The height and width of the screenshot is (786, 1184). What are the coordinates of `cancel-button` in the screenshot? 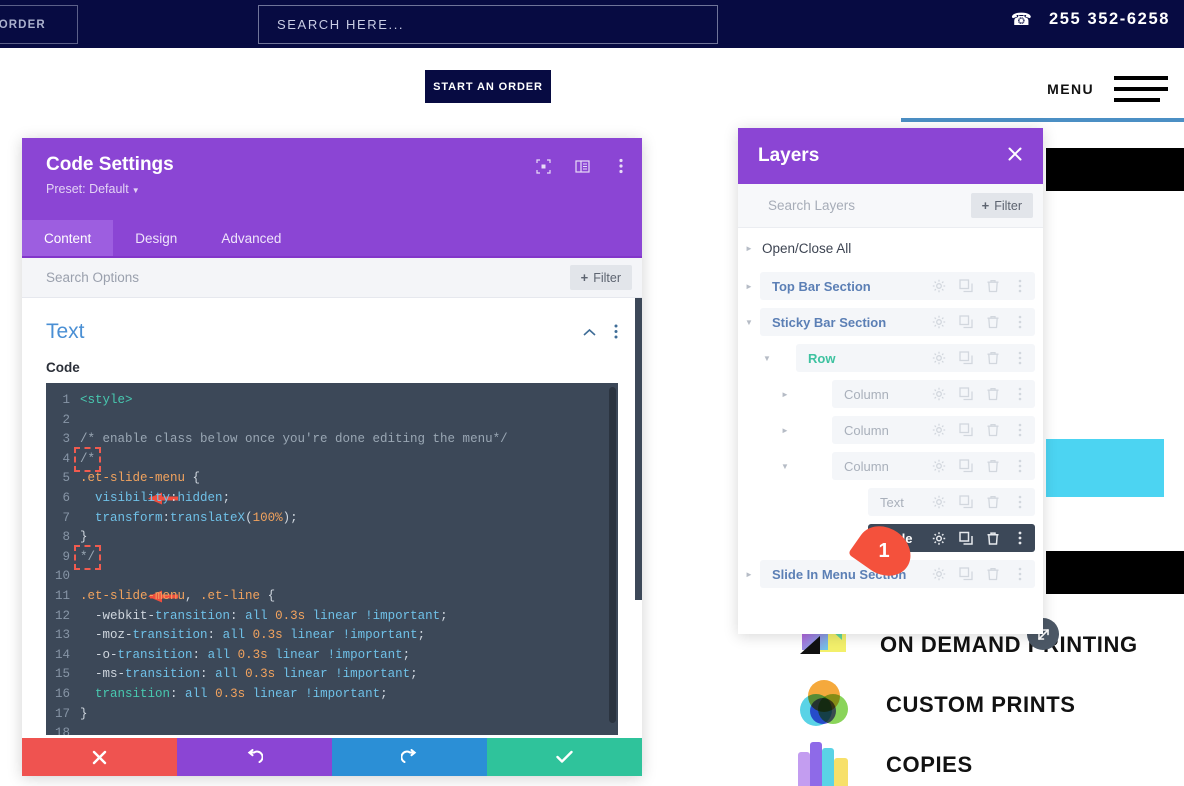 It's located at (99, 757).